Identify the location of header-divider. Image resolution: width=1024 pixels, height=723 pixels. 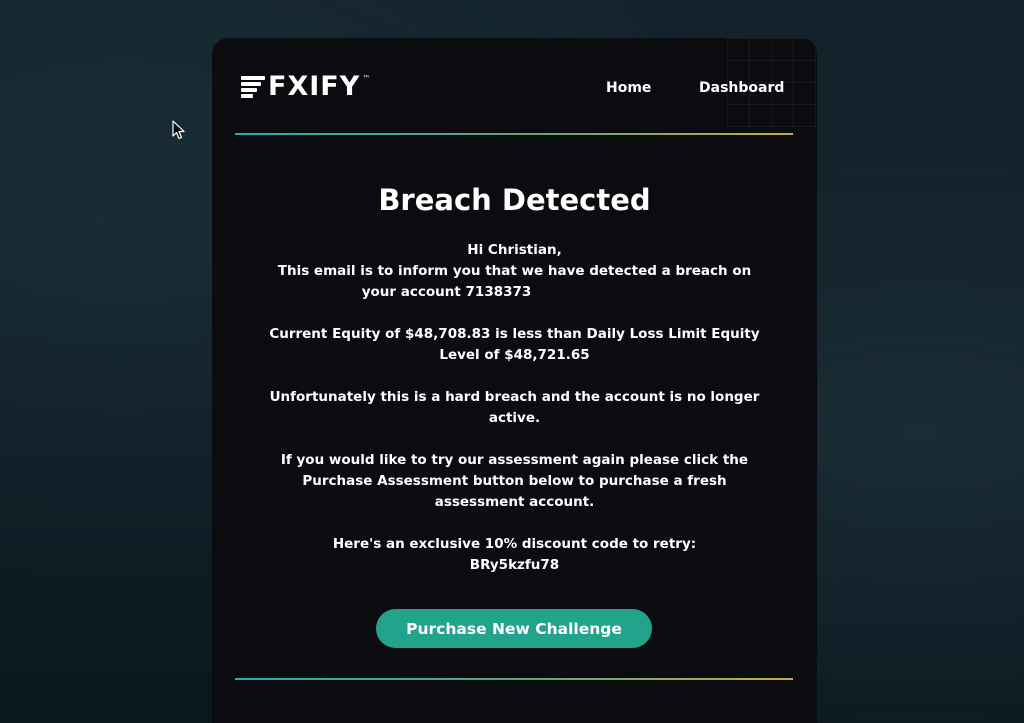
(514, 134).